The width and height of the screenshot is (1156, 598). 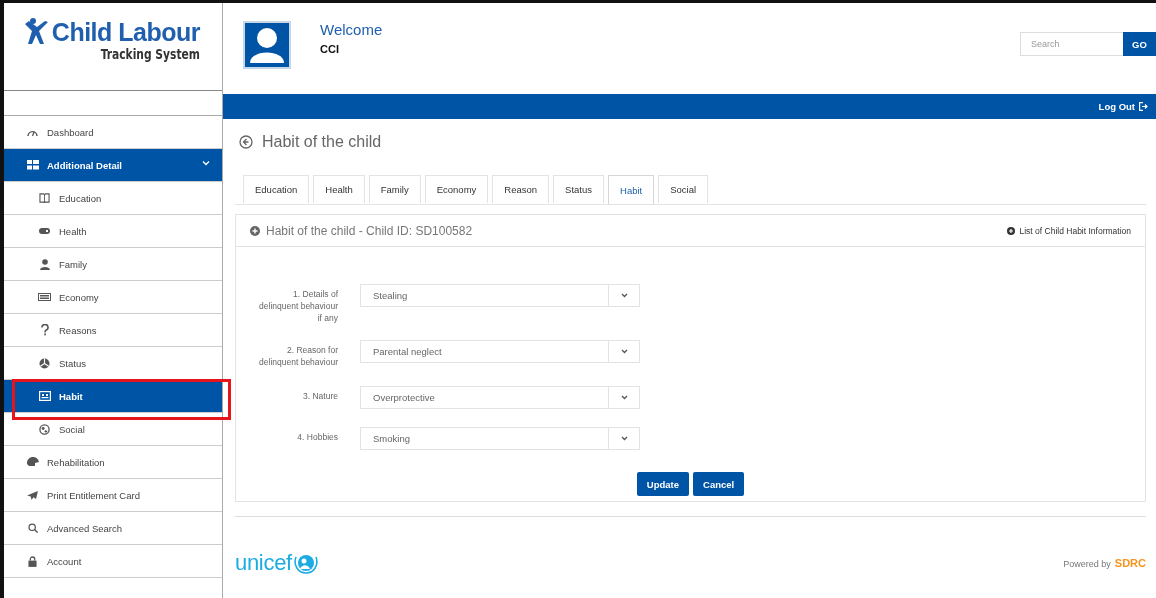 What do you see at coordinates (44, 231) in the screenshot?
I see `pill-icon` at bounding box center [44, 231].